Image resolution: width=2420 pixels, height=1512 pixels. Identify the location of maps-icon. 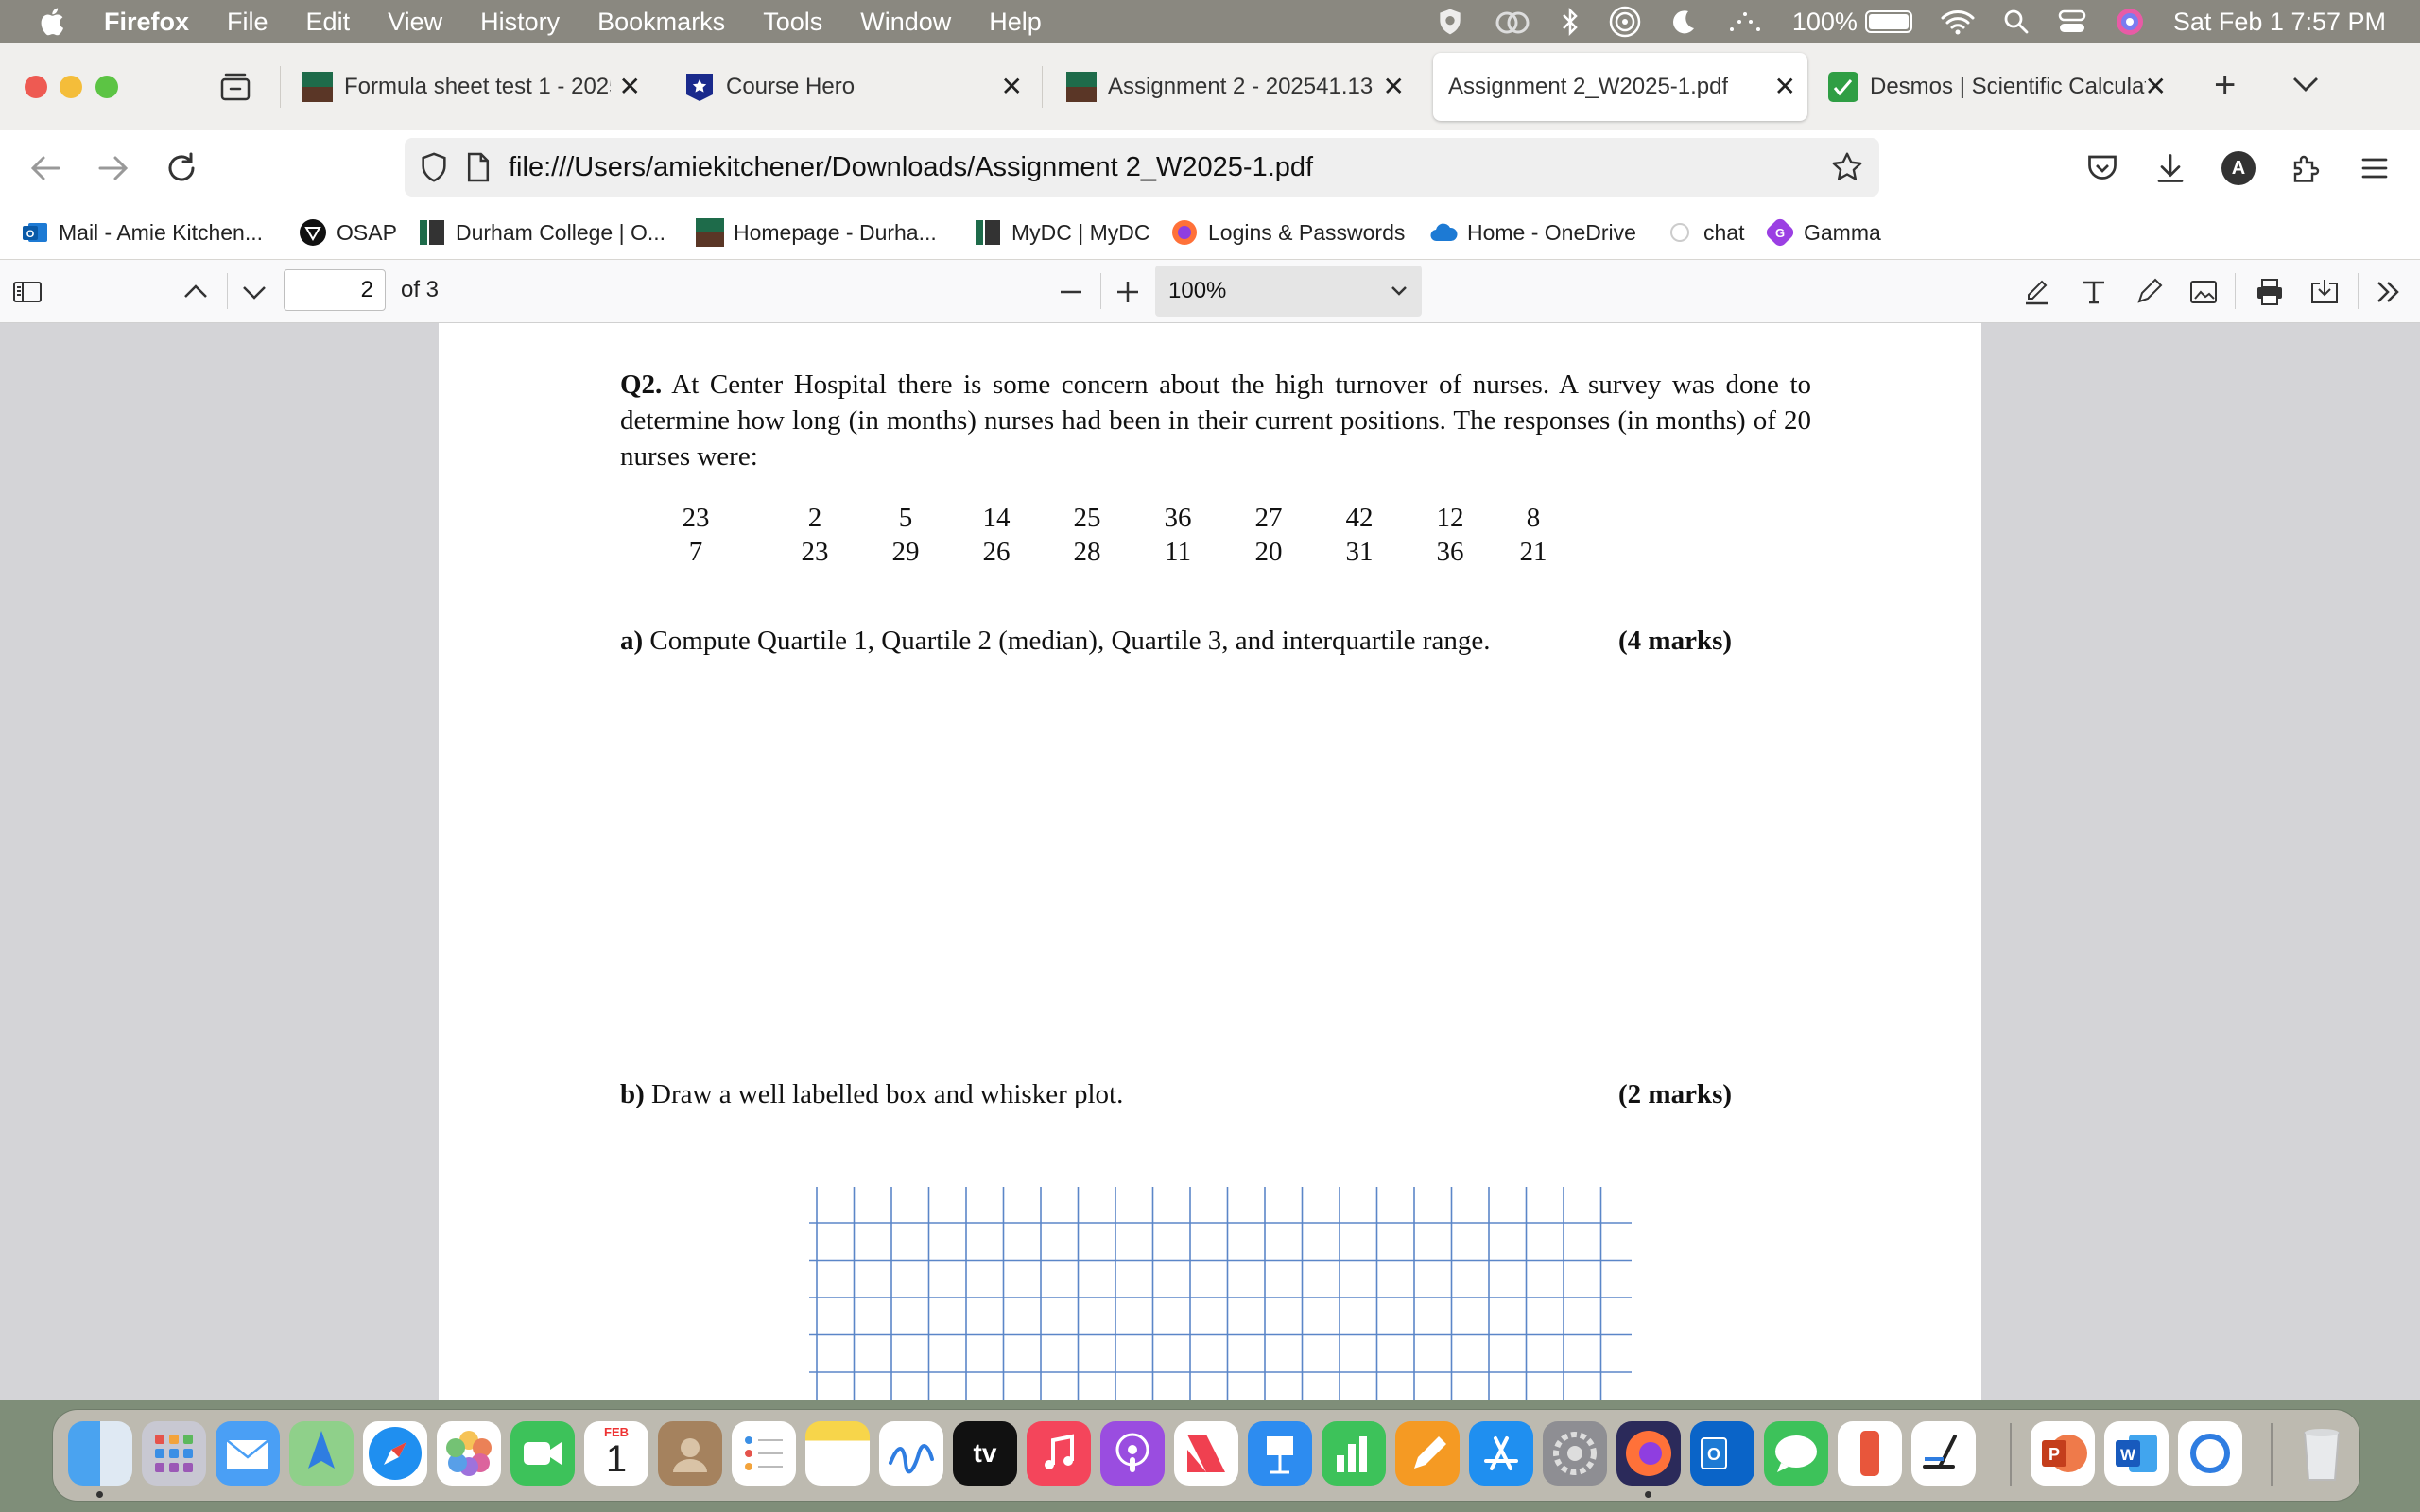
(321, 1453).